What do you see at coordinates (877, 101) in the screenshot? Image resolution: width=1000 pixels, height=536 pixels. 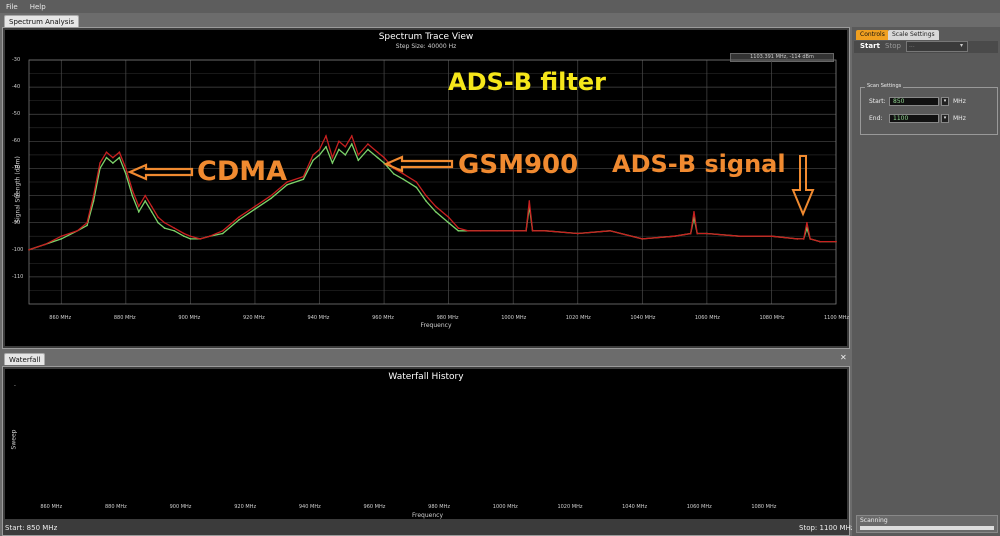 I see `start-freq-label: Start:` at bounding box center [877, 101].